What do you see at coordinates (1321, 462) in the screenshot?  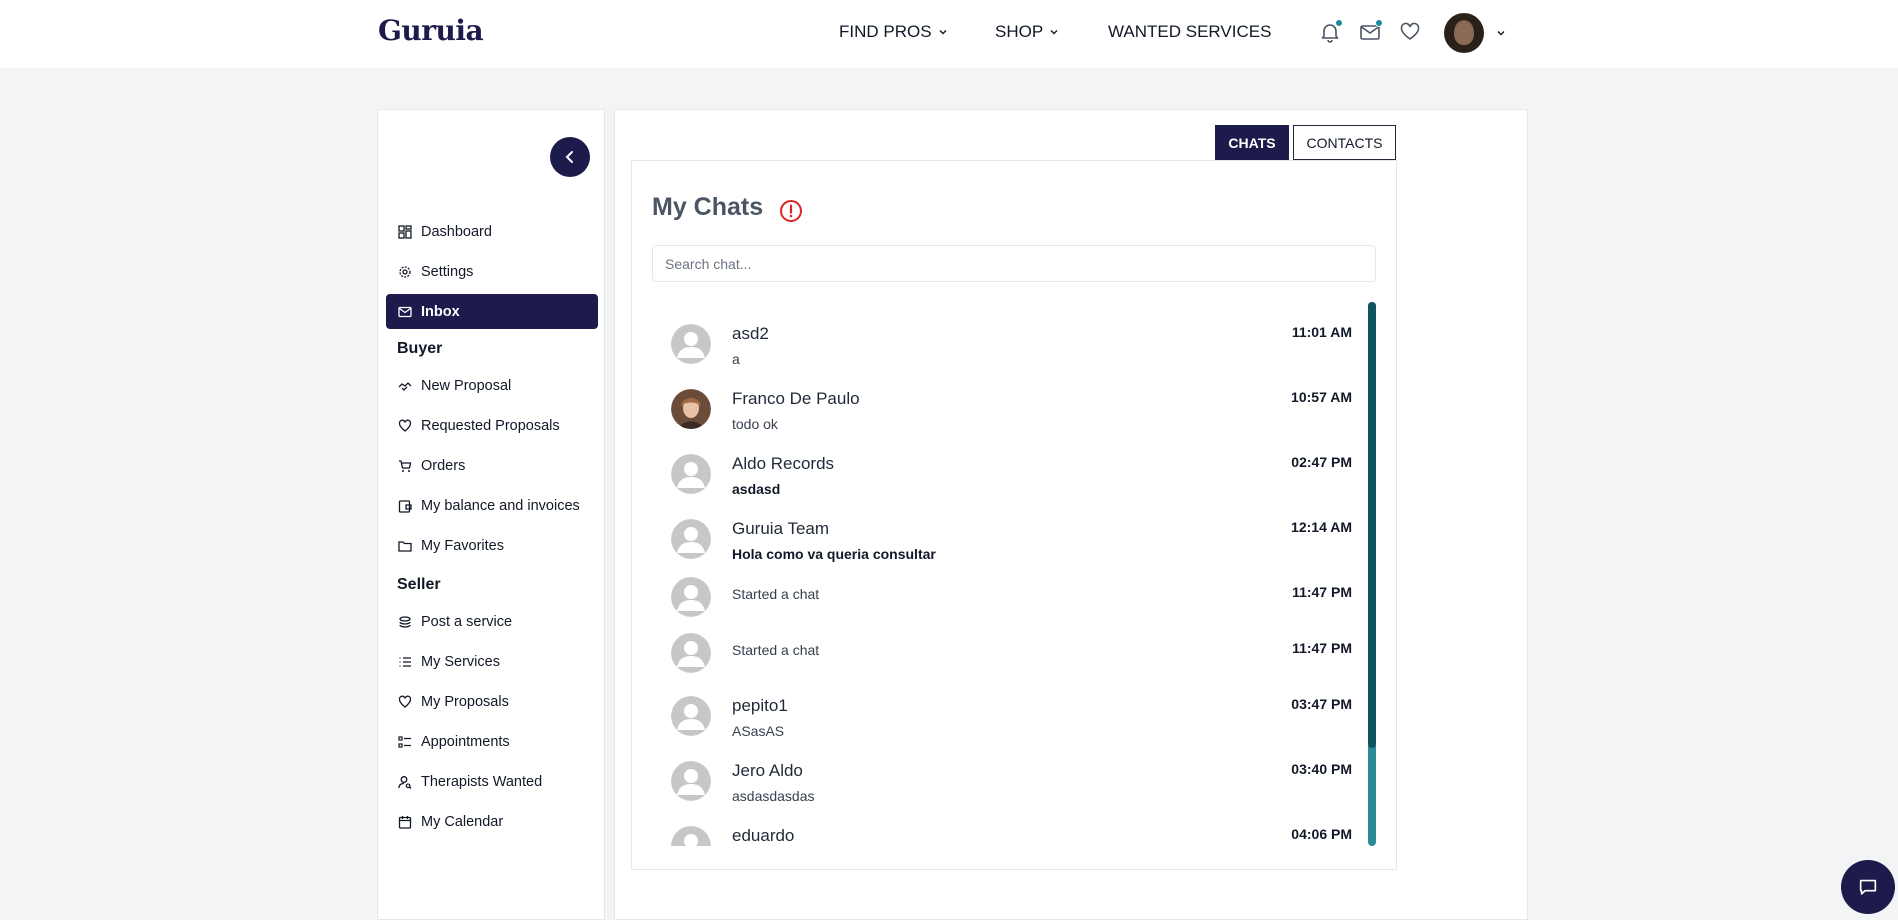 I see `chat-time: 02:47 PM` at bounding box center [1321, 462].